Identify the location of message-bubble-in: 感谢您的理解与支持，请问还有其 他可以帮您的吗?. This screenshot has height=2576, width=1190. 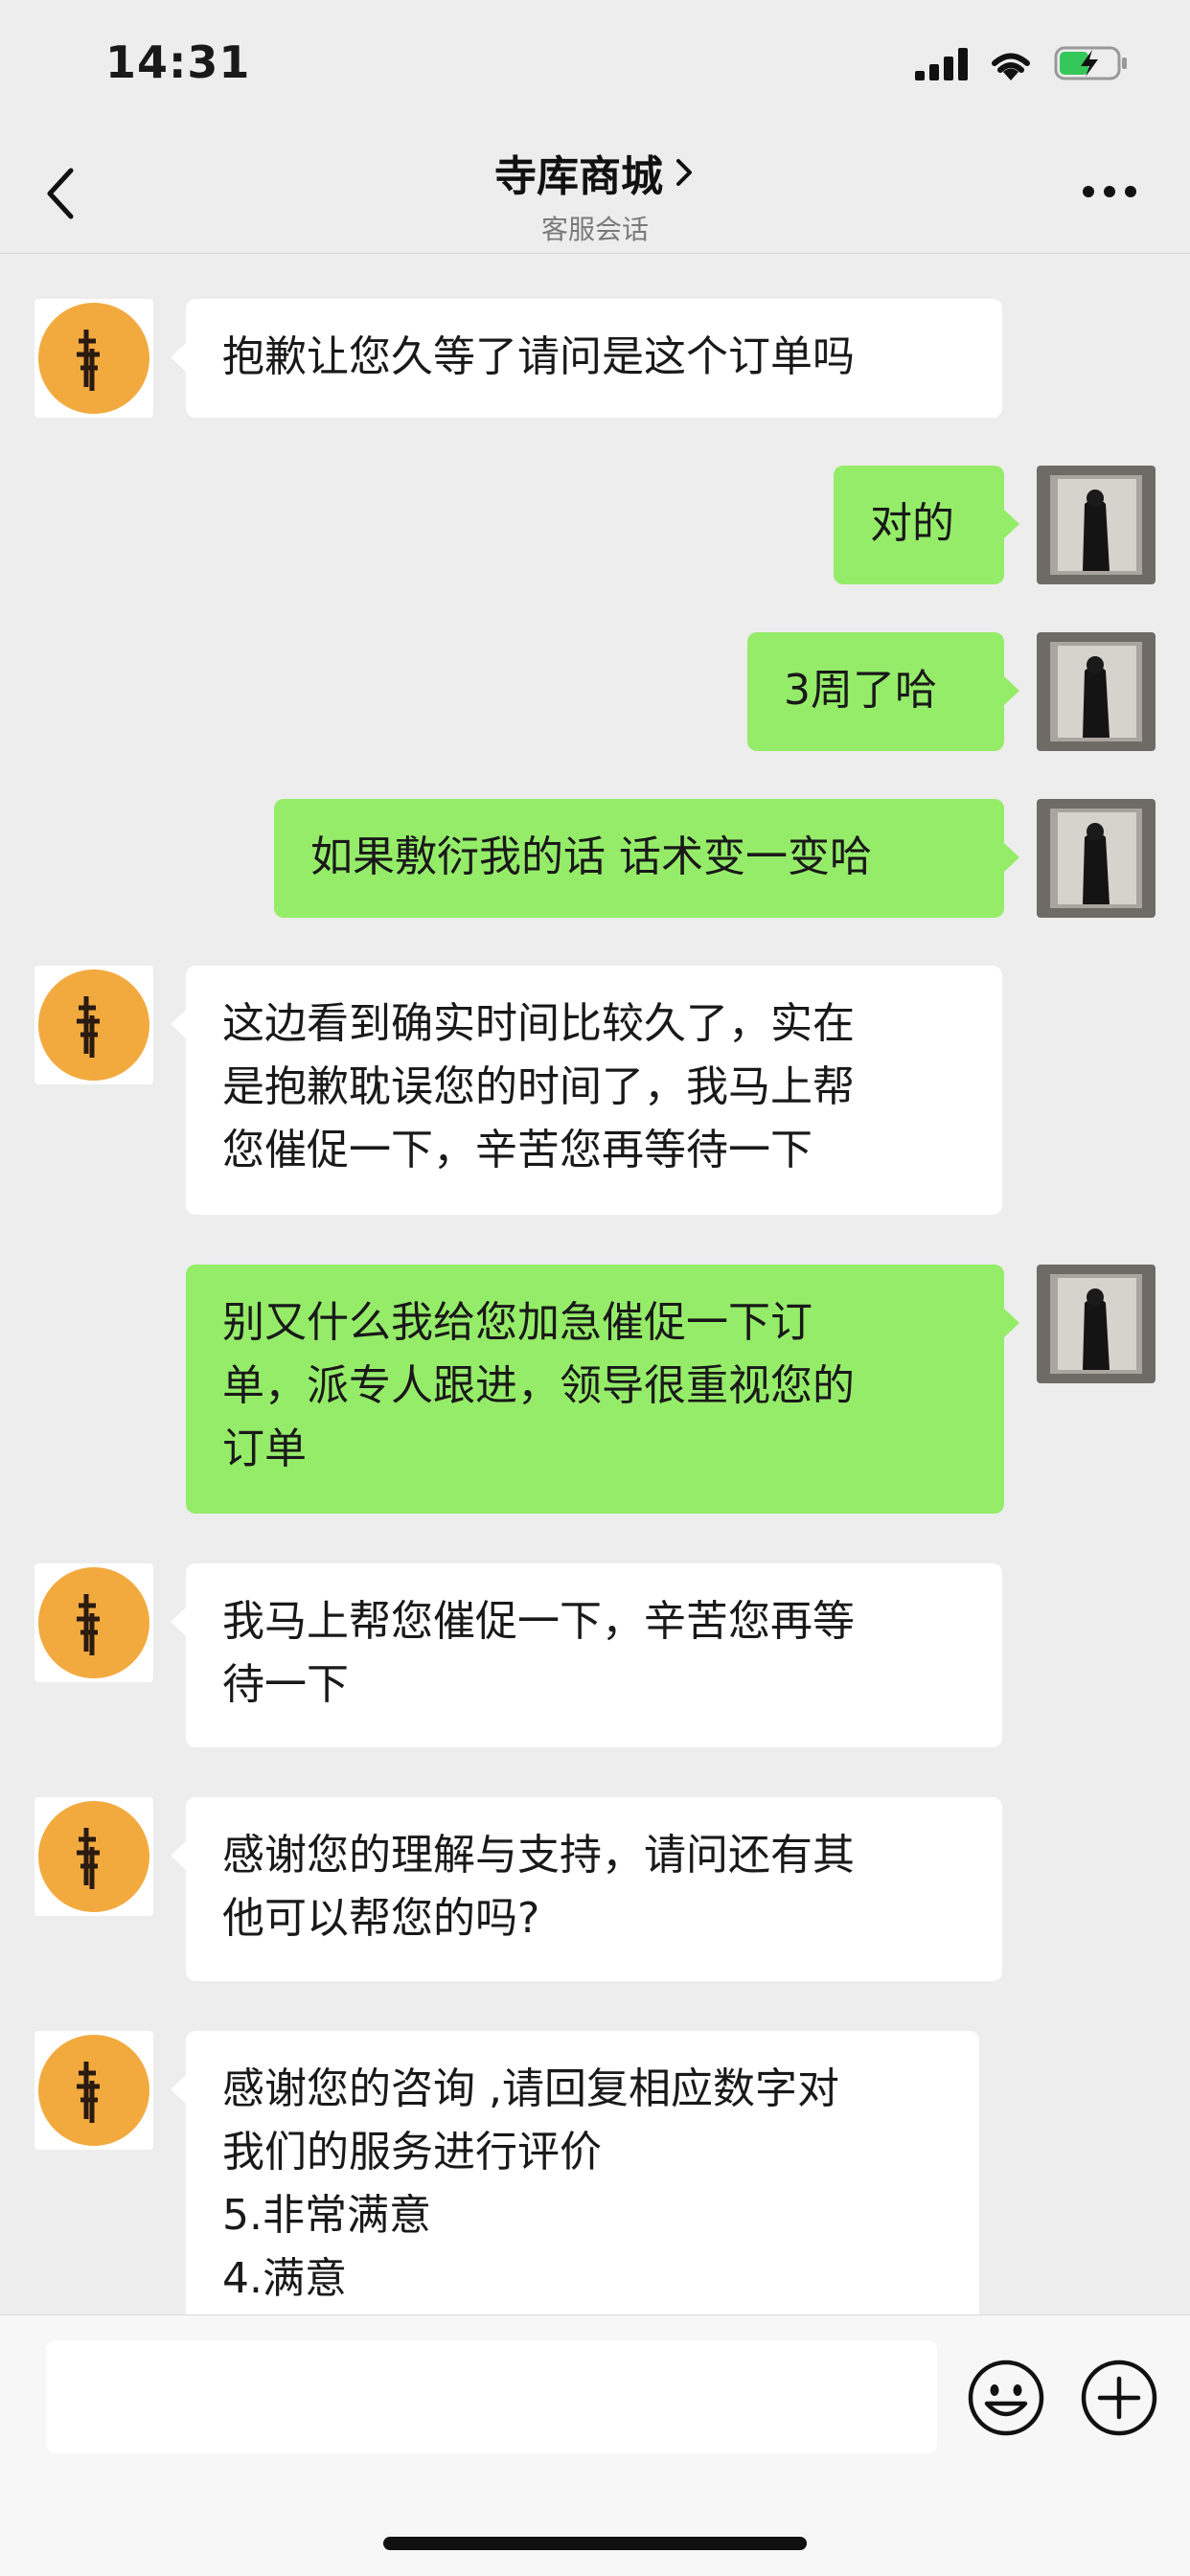
(587, 1889).